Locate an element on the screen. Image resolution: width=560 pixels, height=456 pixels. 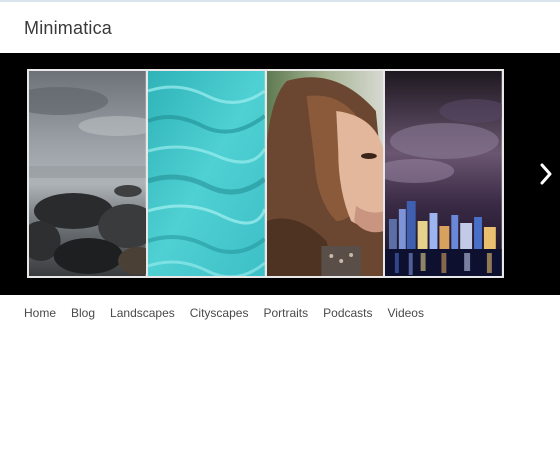
top-rule is located at coordinates (280, 1).